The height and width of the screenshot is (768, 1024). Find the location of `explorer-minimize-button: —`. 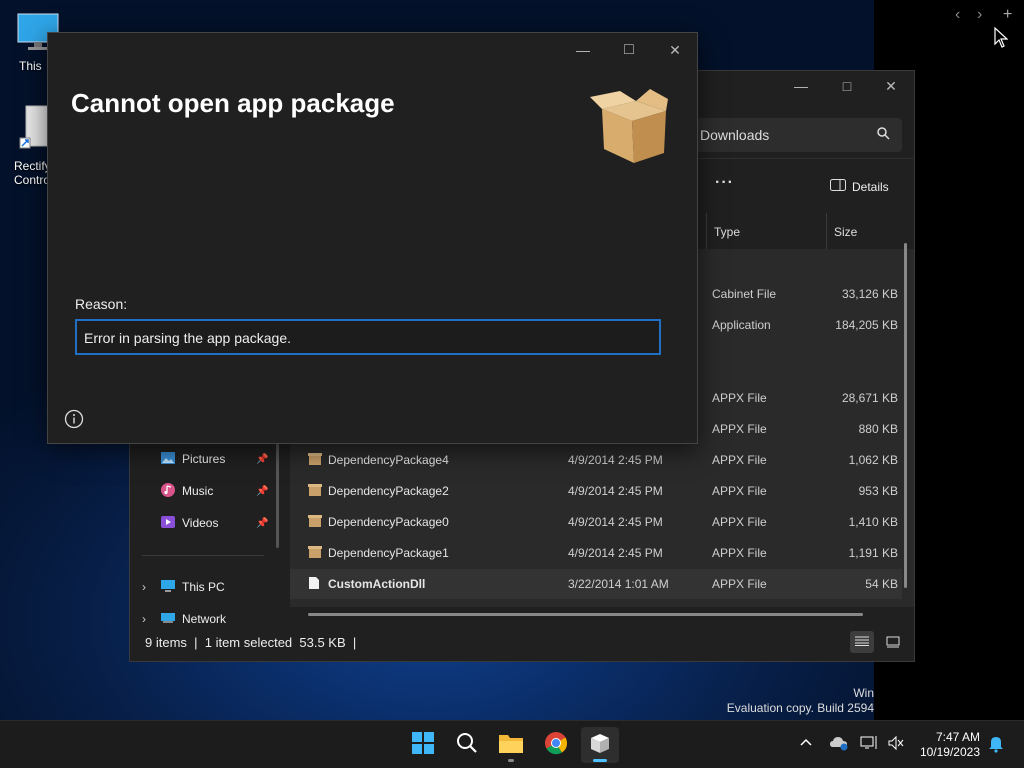

explorer-minimize-button: — is located at coordinates (801, 86).